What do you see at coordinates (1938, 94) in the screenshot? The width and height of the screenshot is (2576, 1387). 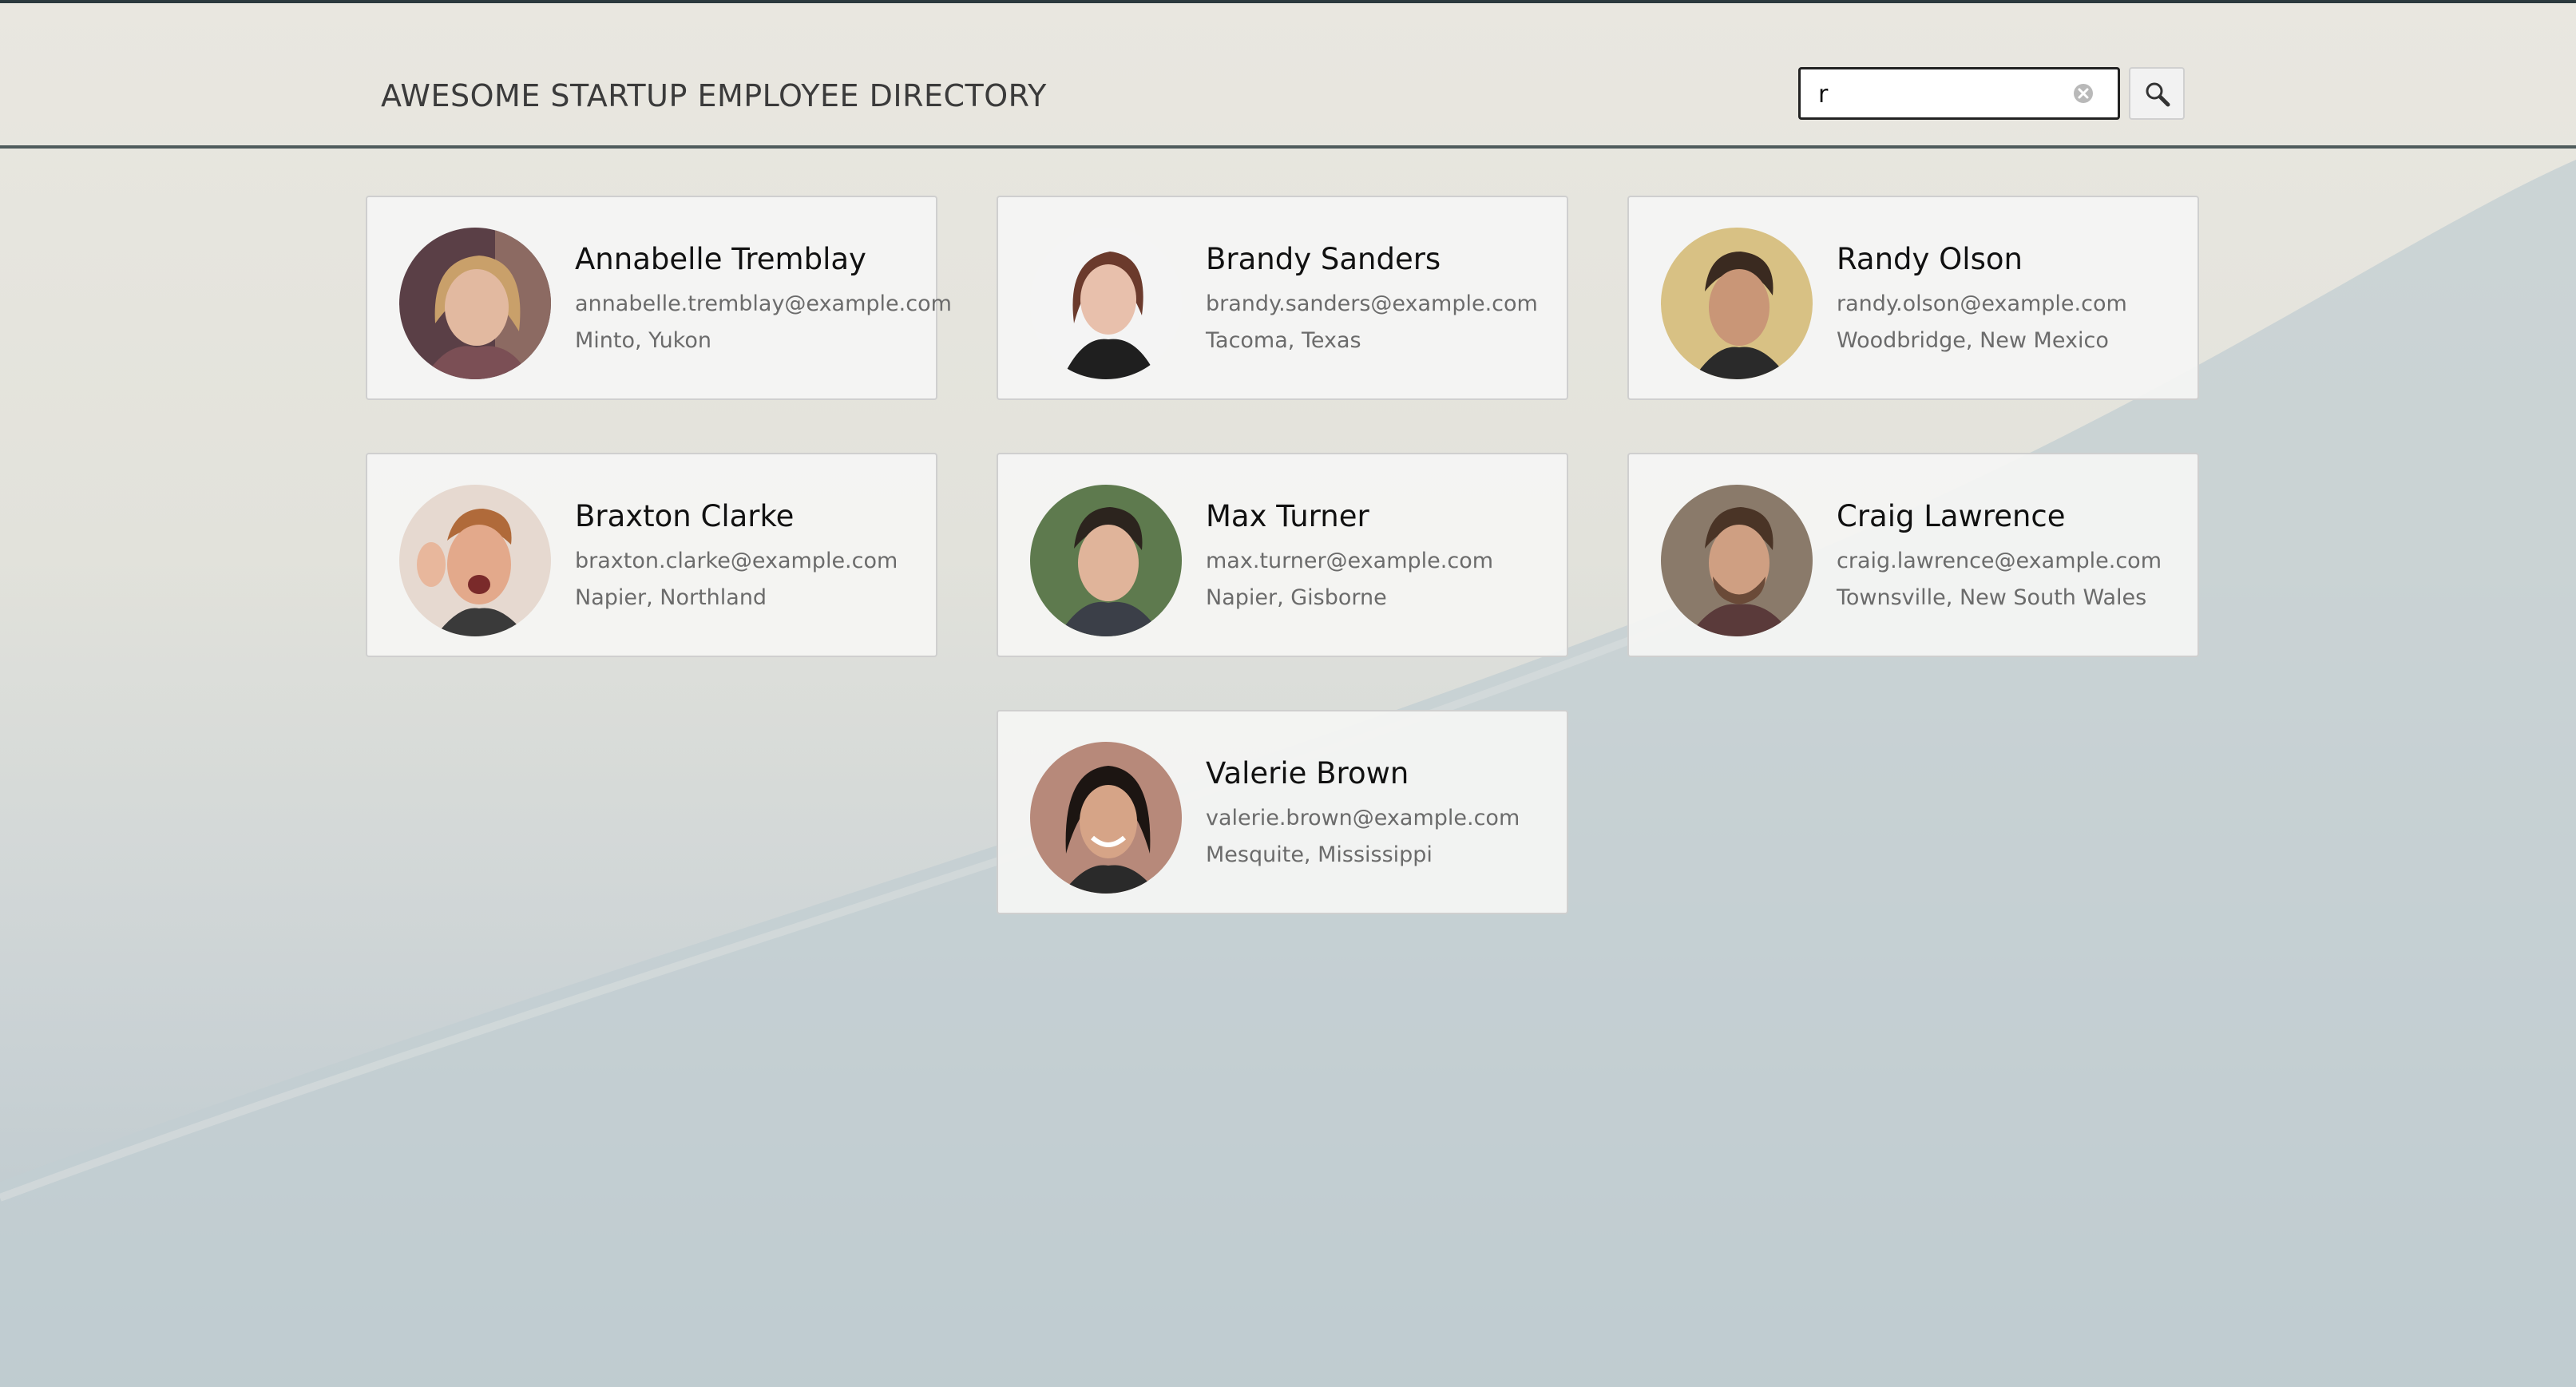 I see `search-input` at bounding box center [1938, 94].